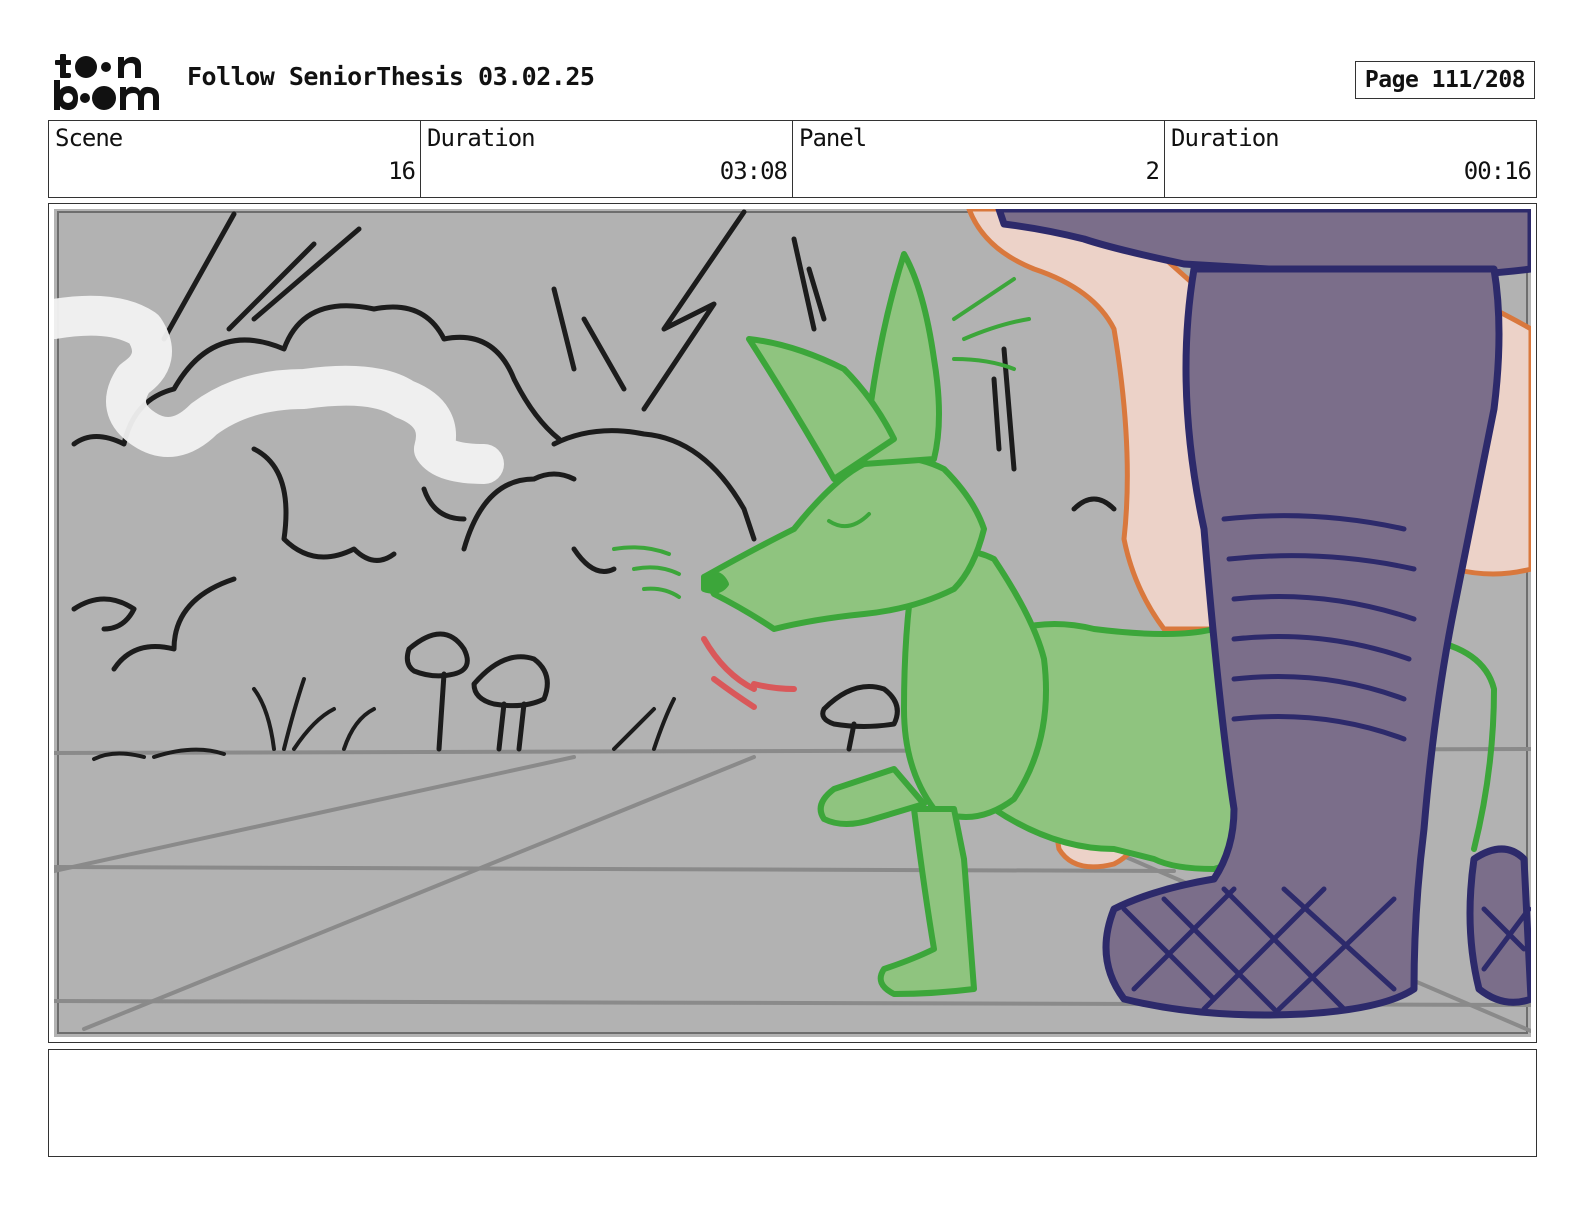  What do you see at coordinates (1497, 171) in the screenshot?
I see `panel-duration-value: 00:16` at bounding box center [1497, 171].